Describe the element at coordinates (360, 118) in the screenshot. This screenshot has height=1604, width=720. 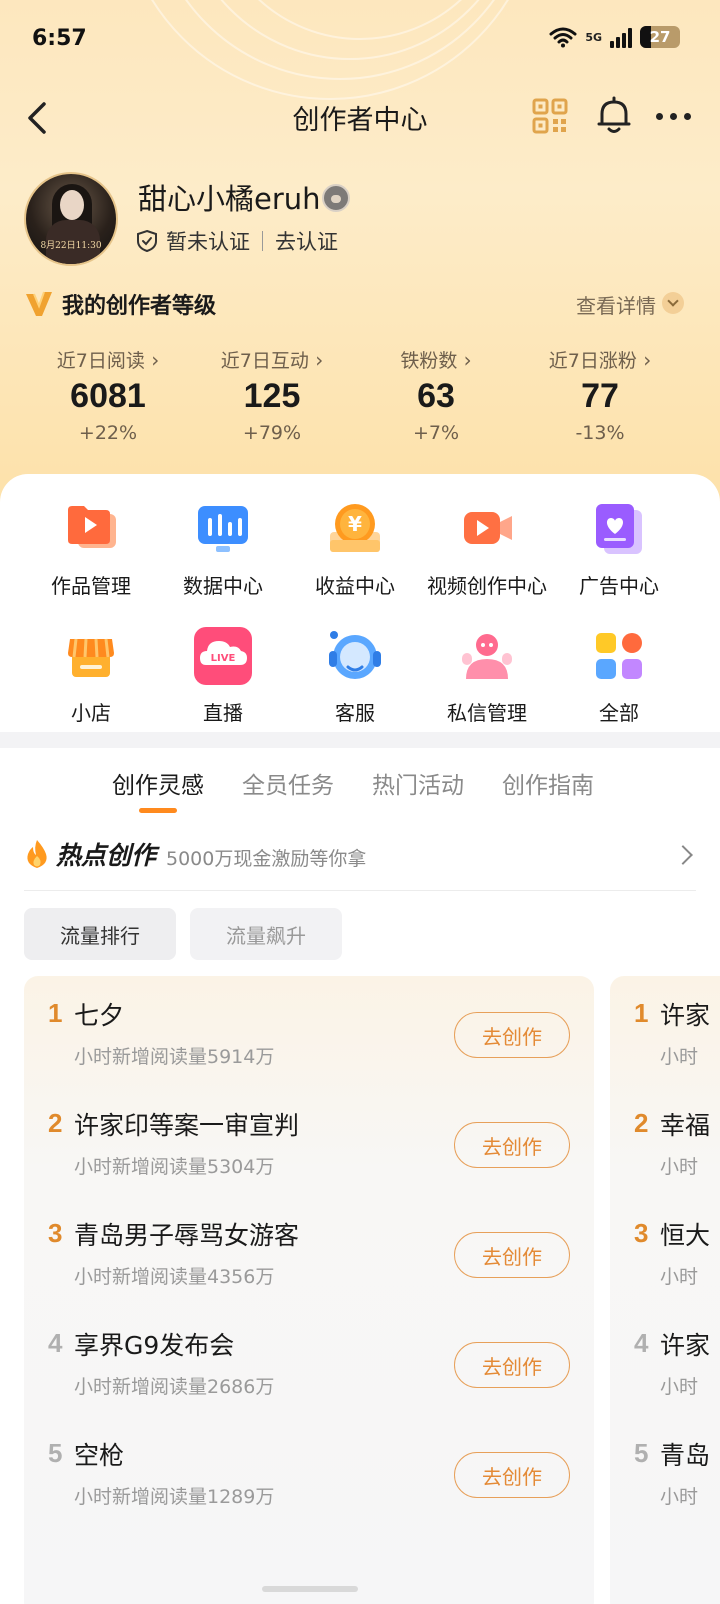
I see `nav-bar: 创作者中心` at that location.